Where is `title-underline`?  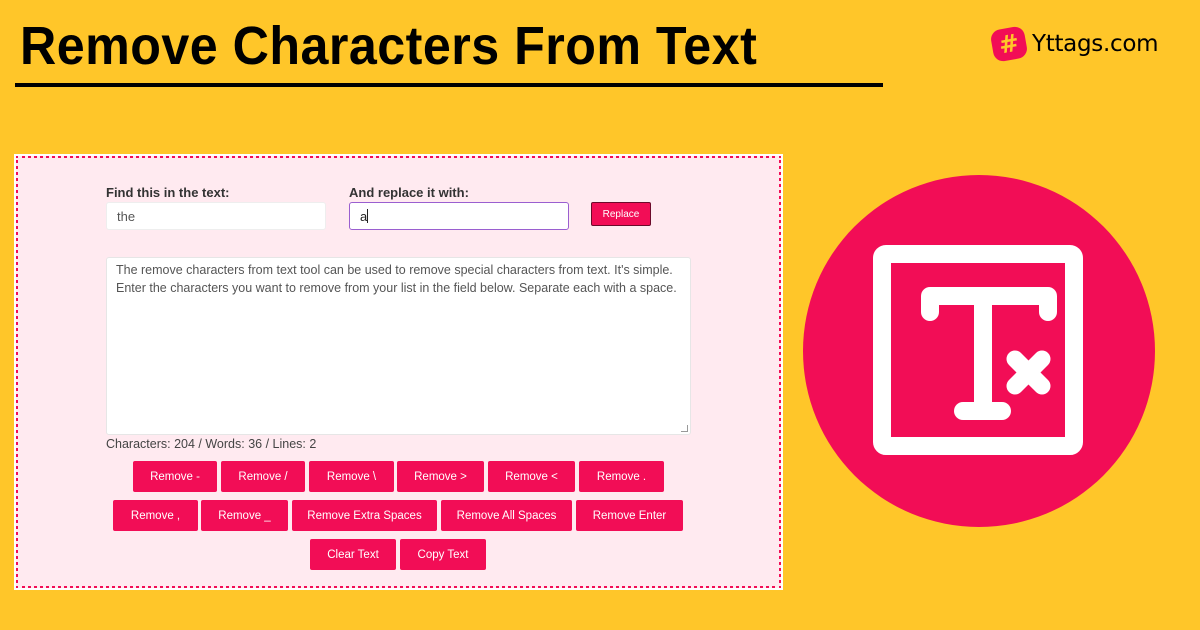 title-underline is located at coordinates (449, 85).